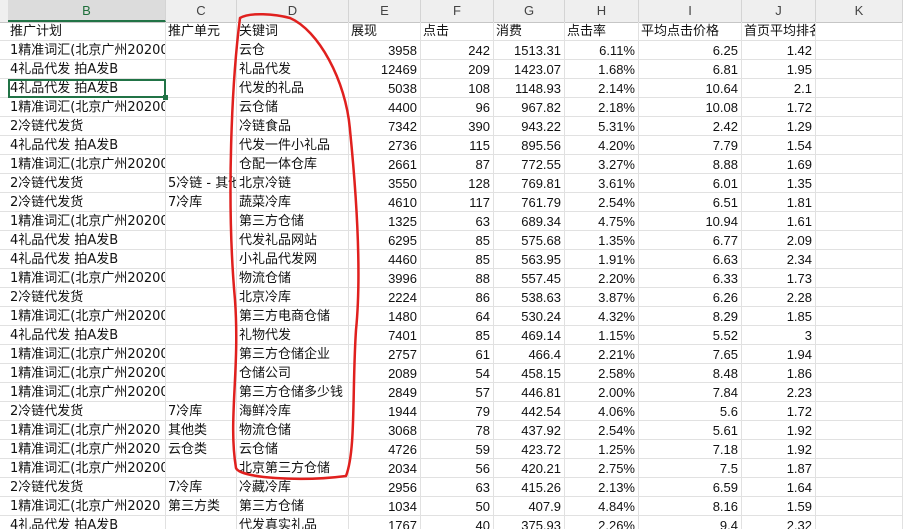  Describe the element at coordinates (690, 31) in the screenshot. I see `header-cell-i: 平均点击价格` at that location.